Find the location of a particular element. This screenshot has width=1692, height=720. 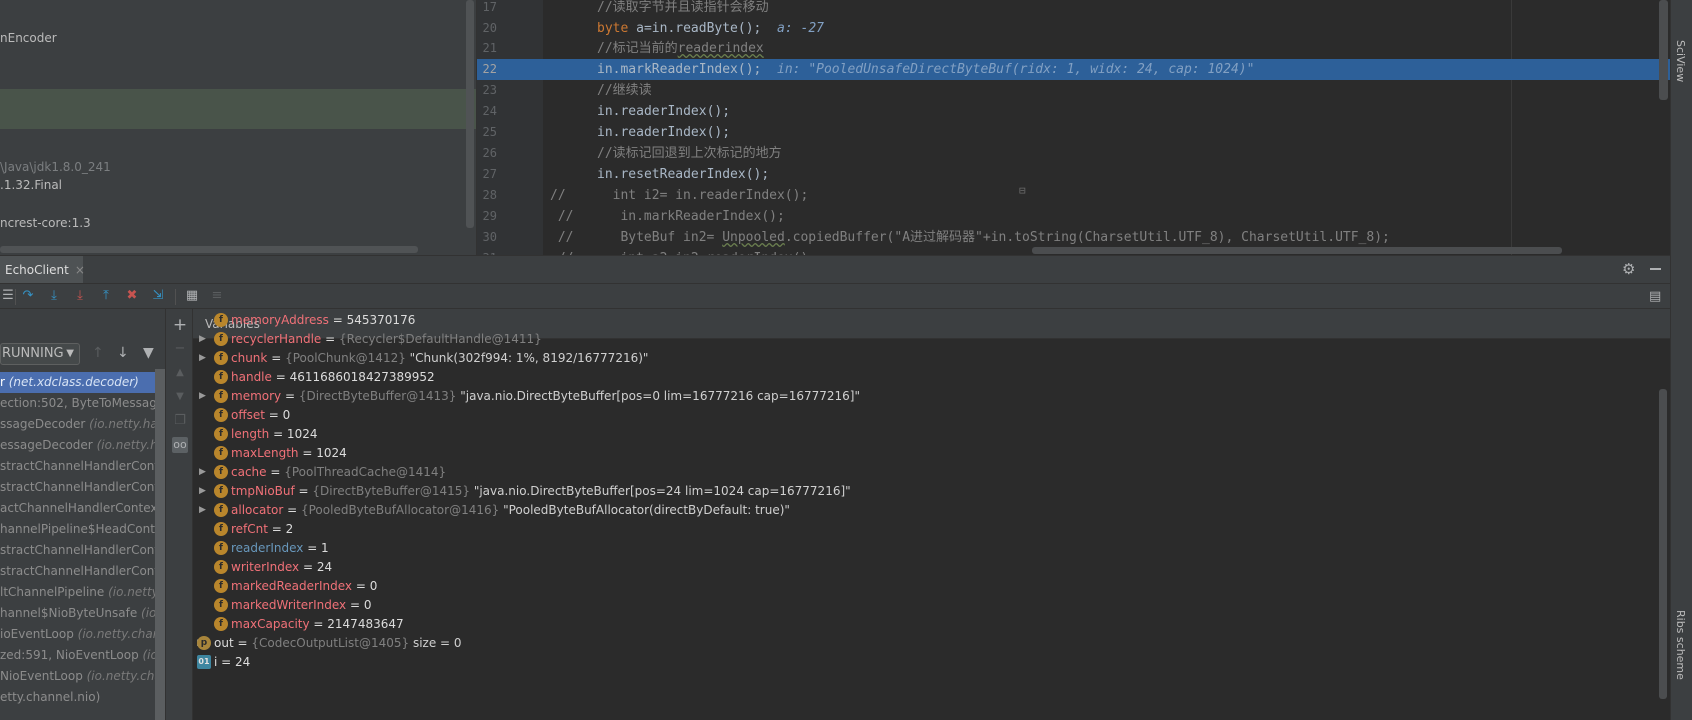

step-over-icon: ↷ is located at coordinates (28, 296).